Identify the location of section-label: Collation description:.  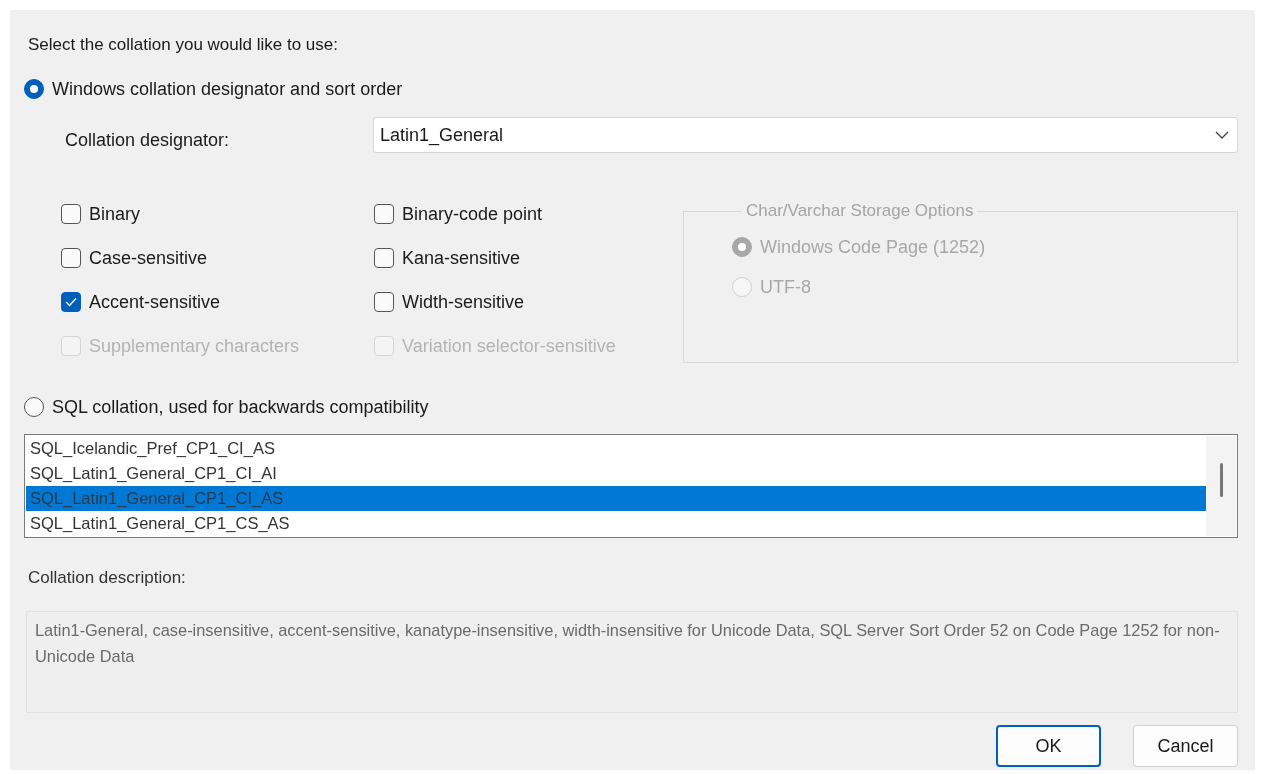
(107, 578).